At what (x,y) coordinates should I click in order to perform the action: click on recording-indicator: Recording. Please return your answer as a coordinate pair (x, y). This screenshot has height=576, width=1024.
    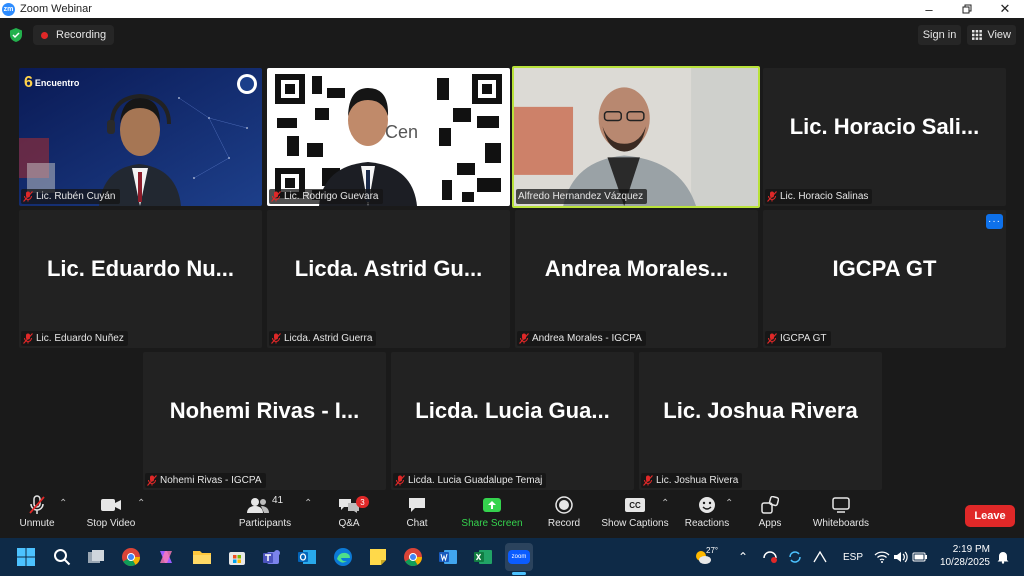
    Looking at the image, I should click on (74, 35).